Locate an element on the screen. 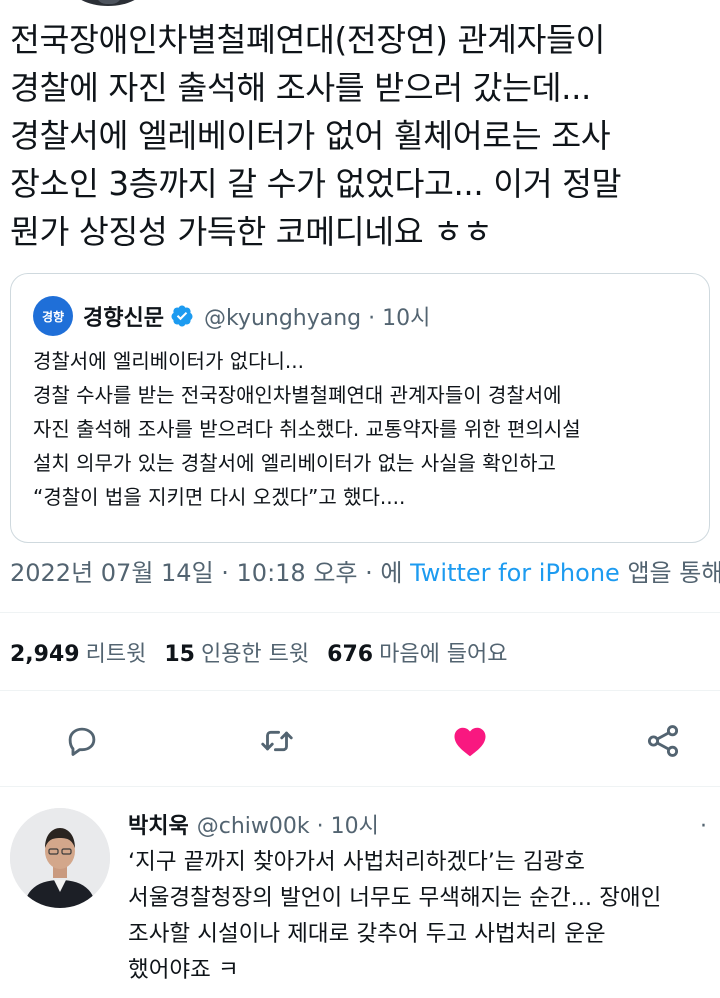 The width and height of the screenshot is (720, 998). reply-line: ‘지구 끝까지 찾아가서 사법처리하겠다’는 김광호 is located at coordinates (356, 862).